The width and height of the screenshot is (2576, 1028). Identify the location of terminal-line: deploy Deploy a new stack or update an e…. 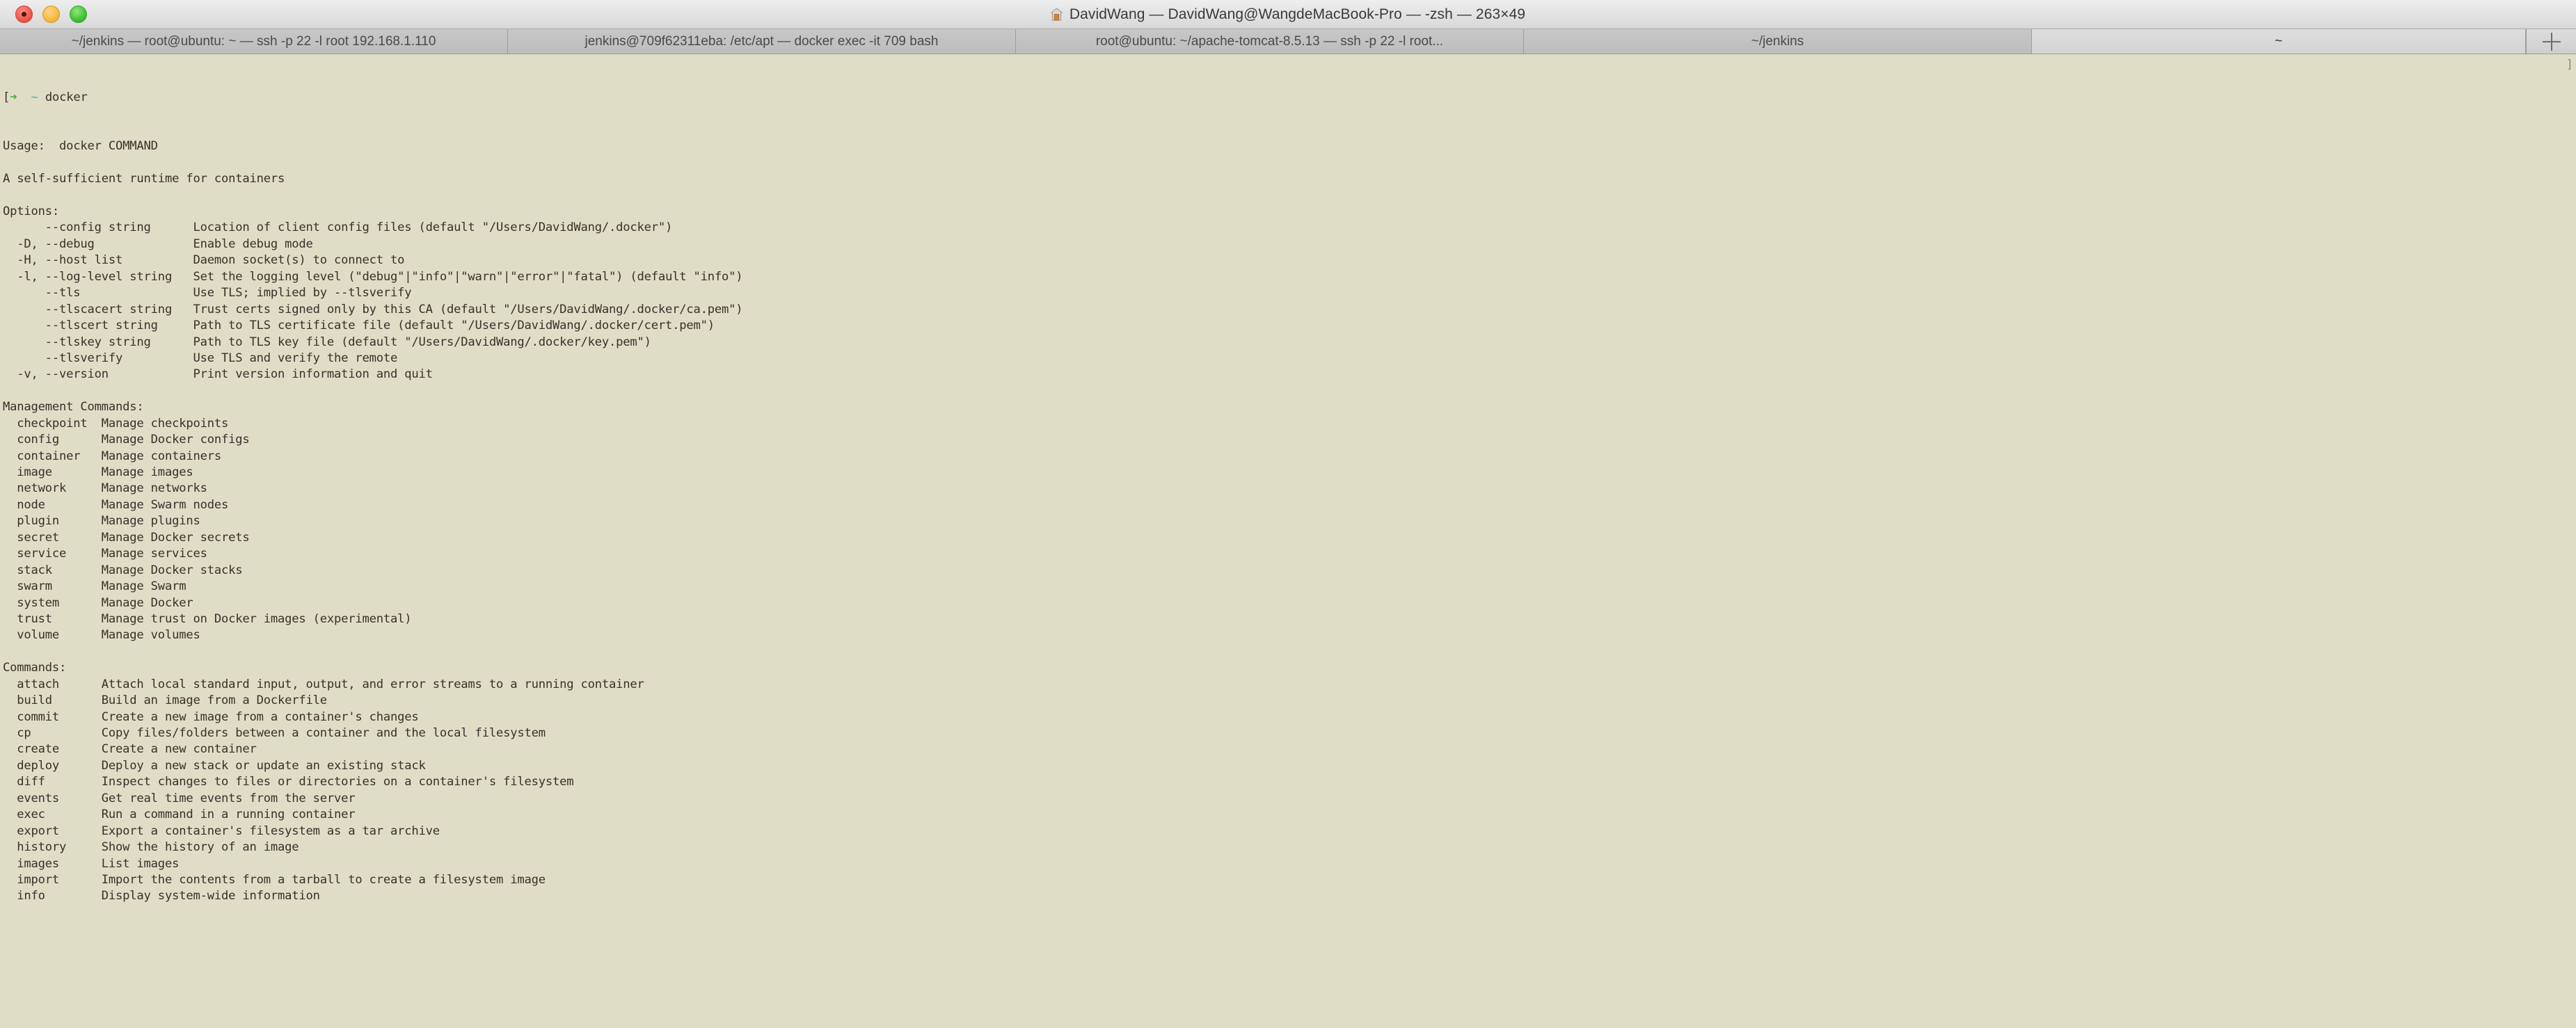
(214, 766).